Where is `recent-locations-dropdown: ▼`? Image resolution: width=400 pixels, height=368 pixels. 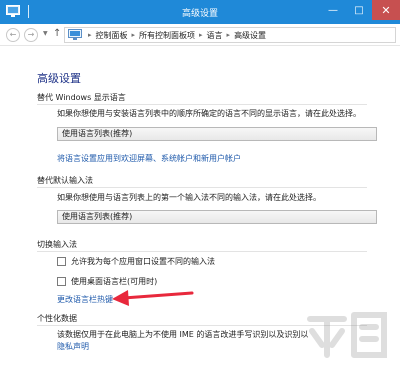 recent-locations-dropdown: ▼ is located at coordinates (45, 33).